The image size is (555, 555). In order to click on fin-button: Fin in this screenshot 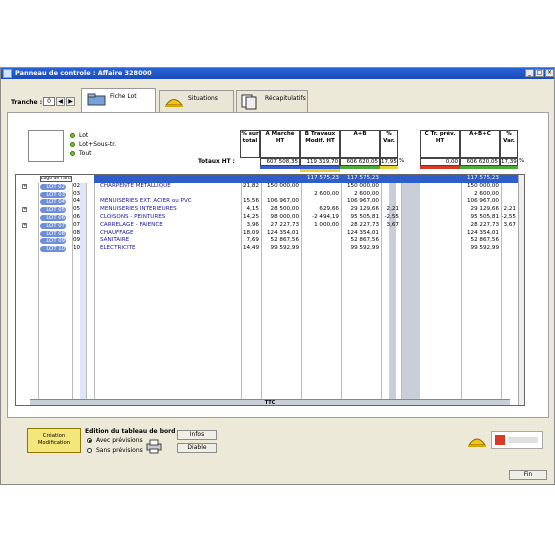, I will do `click(528, 475)`.